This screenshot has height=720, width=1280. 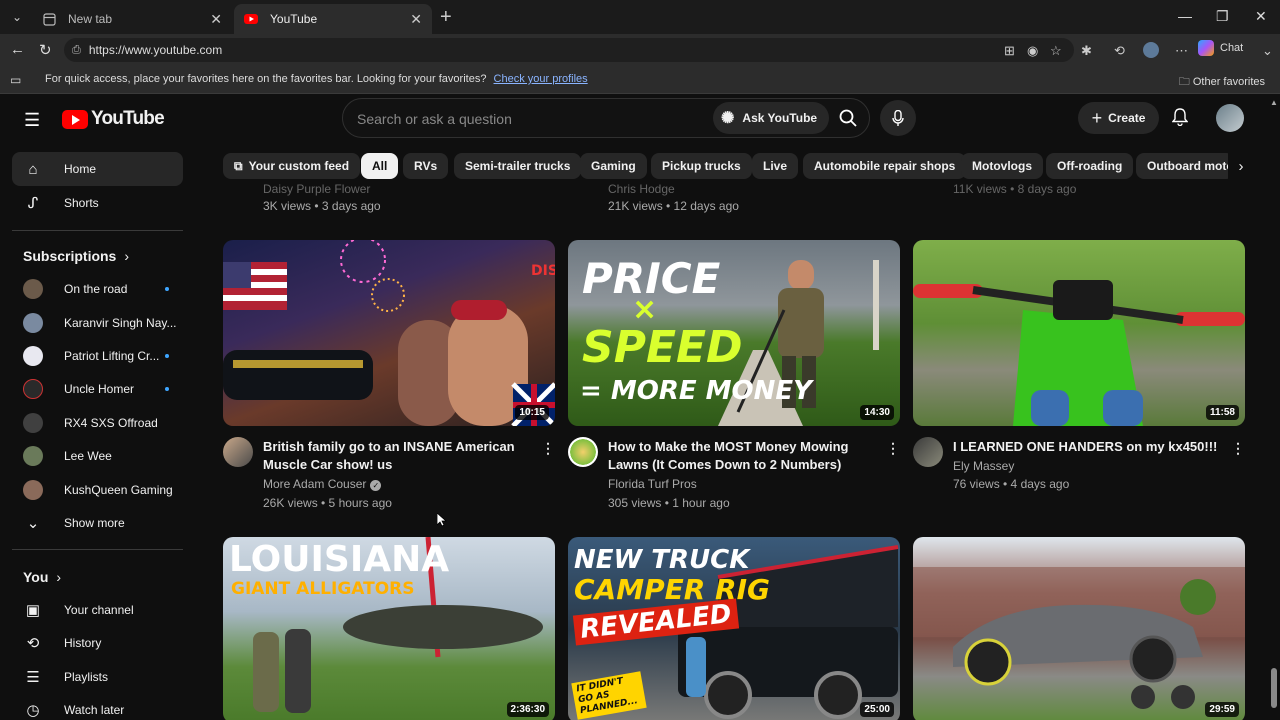 I want to click on chip-automobile-repair-shops: Automobile repair shops, so click(x=885, y=166).